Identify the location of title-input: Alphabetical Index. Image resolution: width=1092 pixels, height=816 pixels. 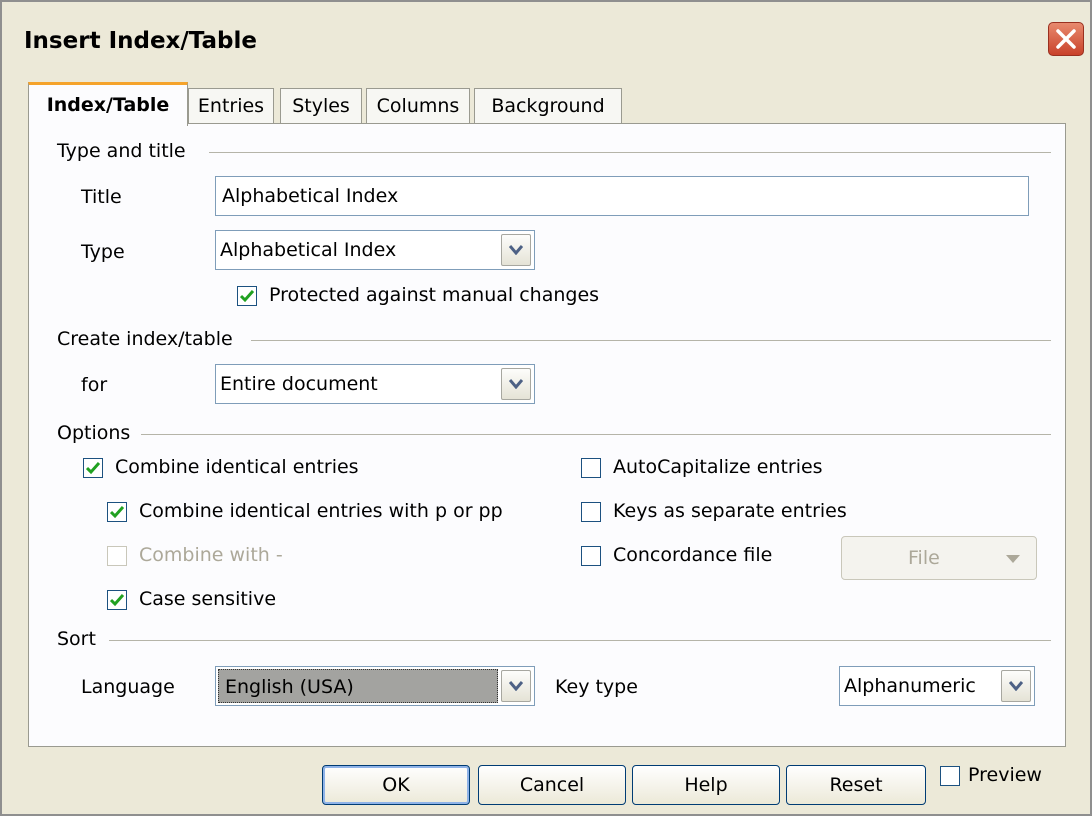
(622, 196).